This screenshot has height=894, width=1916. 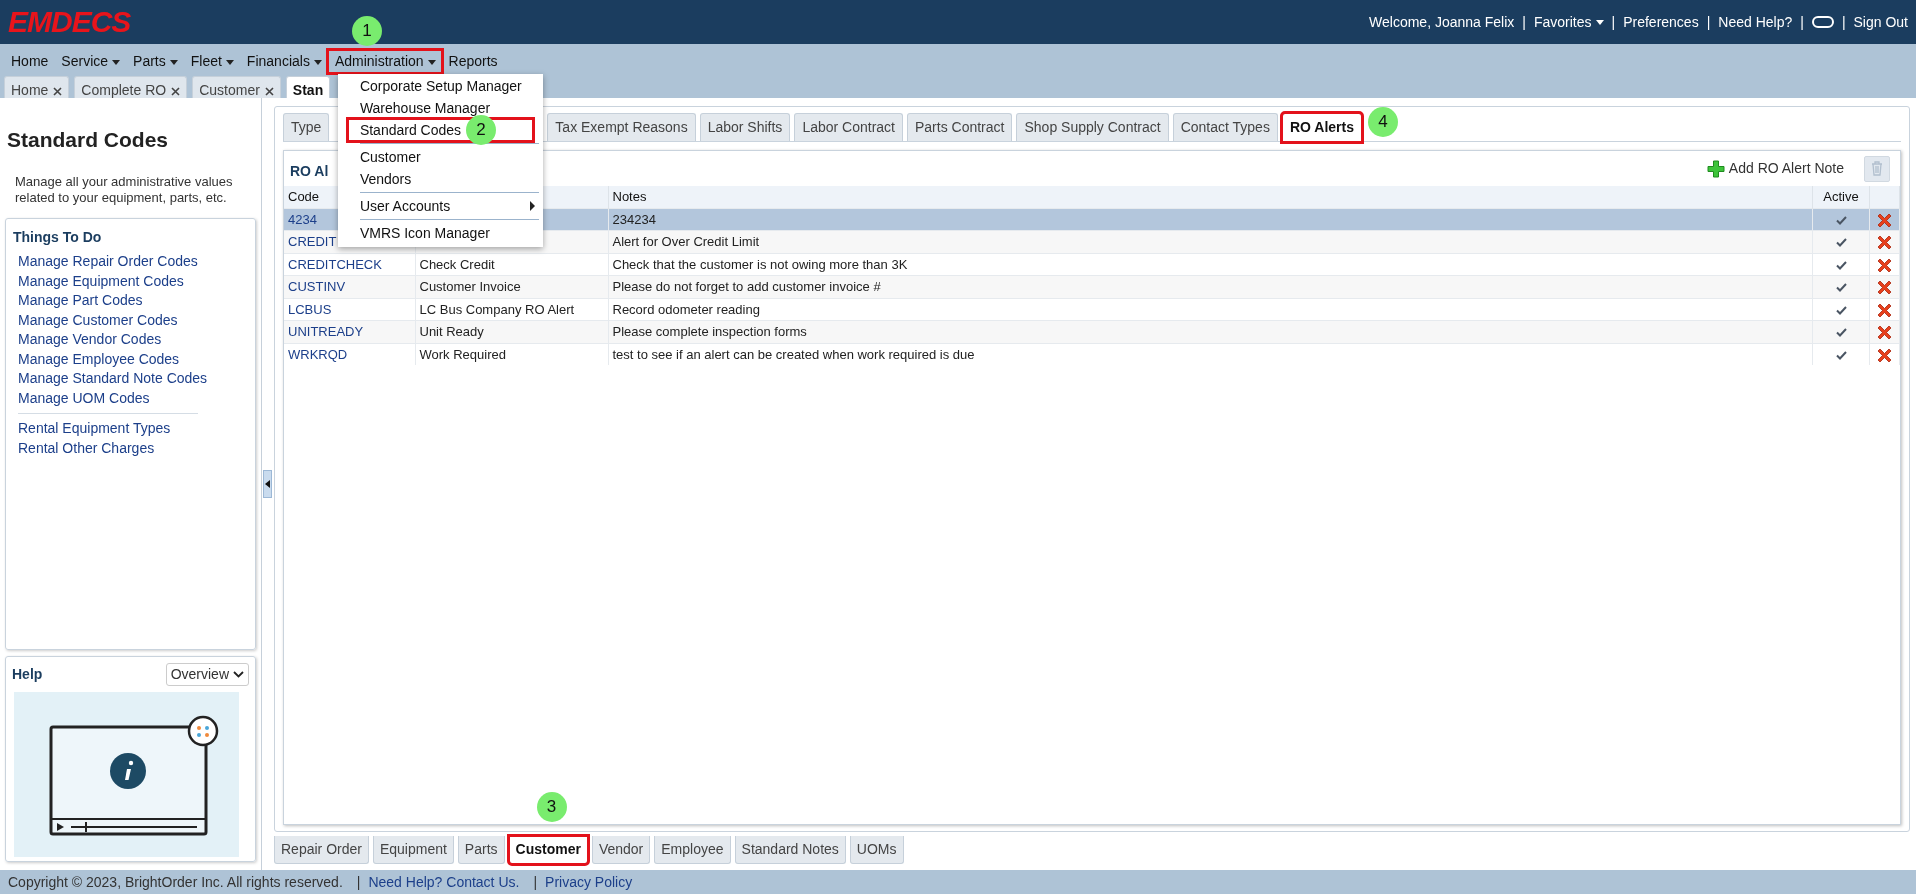 I want to click on menu-item: VMRS Icon Manager, so click(x=440, y=233).